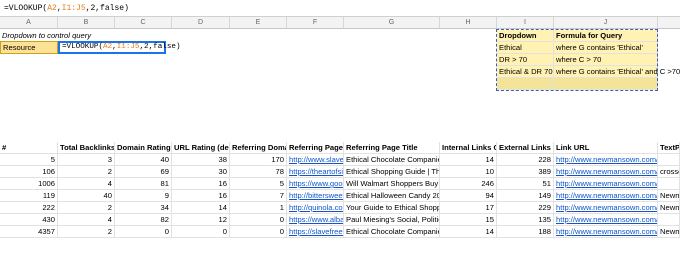 This screenshot has width=680, height=259. Describe the element at coordinates (201, 160) in the screenshot. I see `table-cell: 38` at that location.